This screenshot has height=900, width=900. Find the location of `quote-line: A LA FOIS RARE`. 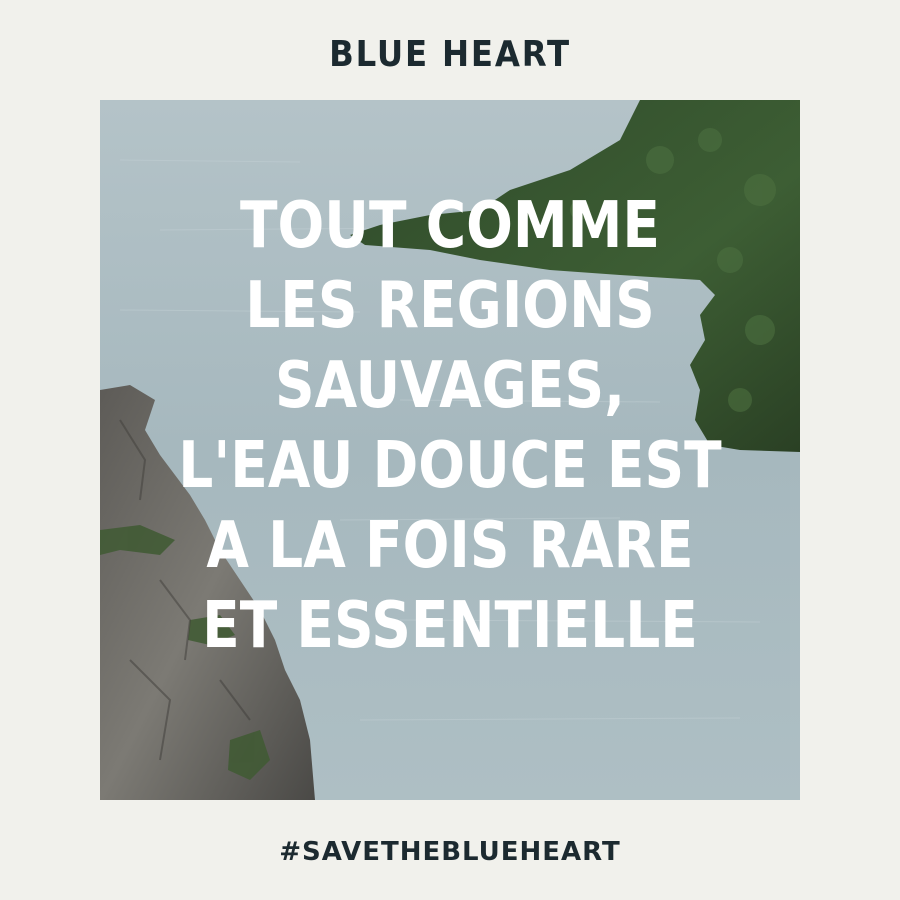

quote-line: A LA FOIS RARE is located at coordinates (450, 546).